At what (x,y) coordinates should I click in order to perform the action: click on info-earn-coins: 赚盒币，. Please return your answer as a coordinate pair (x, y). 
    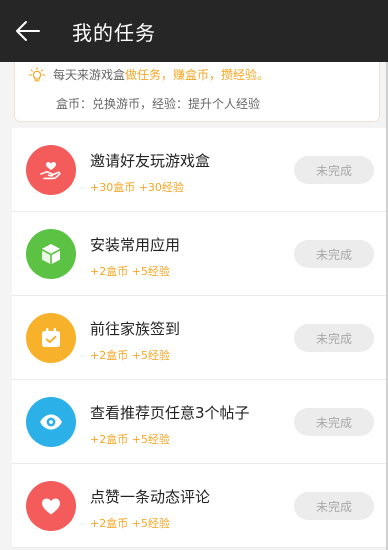
    Looking at the image, I should click on (197, 75).